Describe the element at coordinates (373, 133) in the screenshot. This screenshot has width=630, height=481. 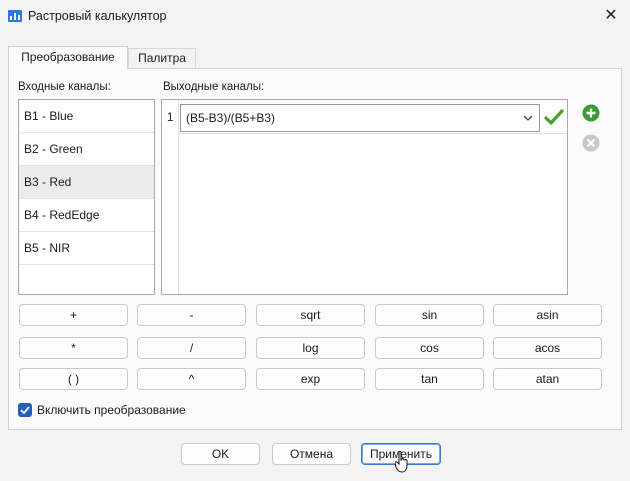
I see `row-divider` at that location.